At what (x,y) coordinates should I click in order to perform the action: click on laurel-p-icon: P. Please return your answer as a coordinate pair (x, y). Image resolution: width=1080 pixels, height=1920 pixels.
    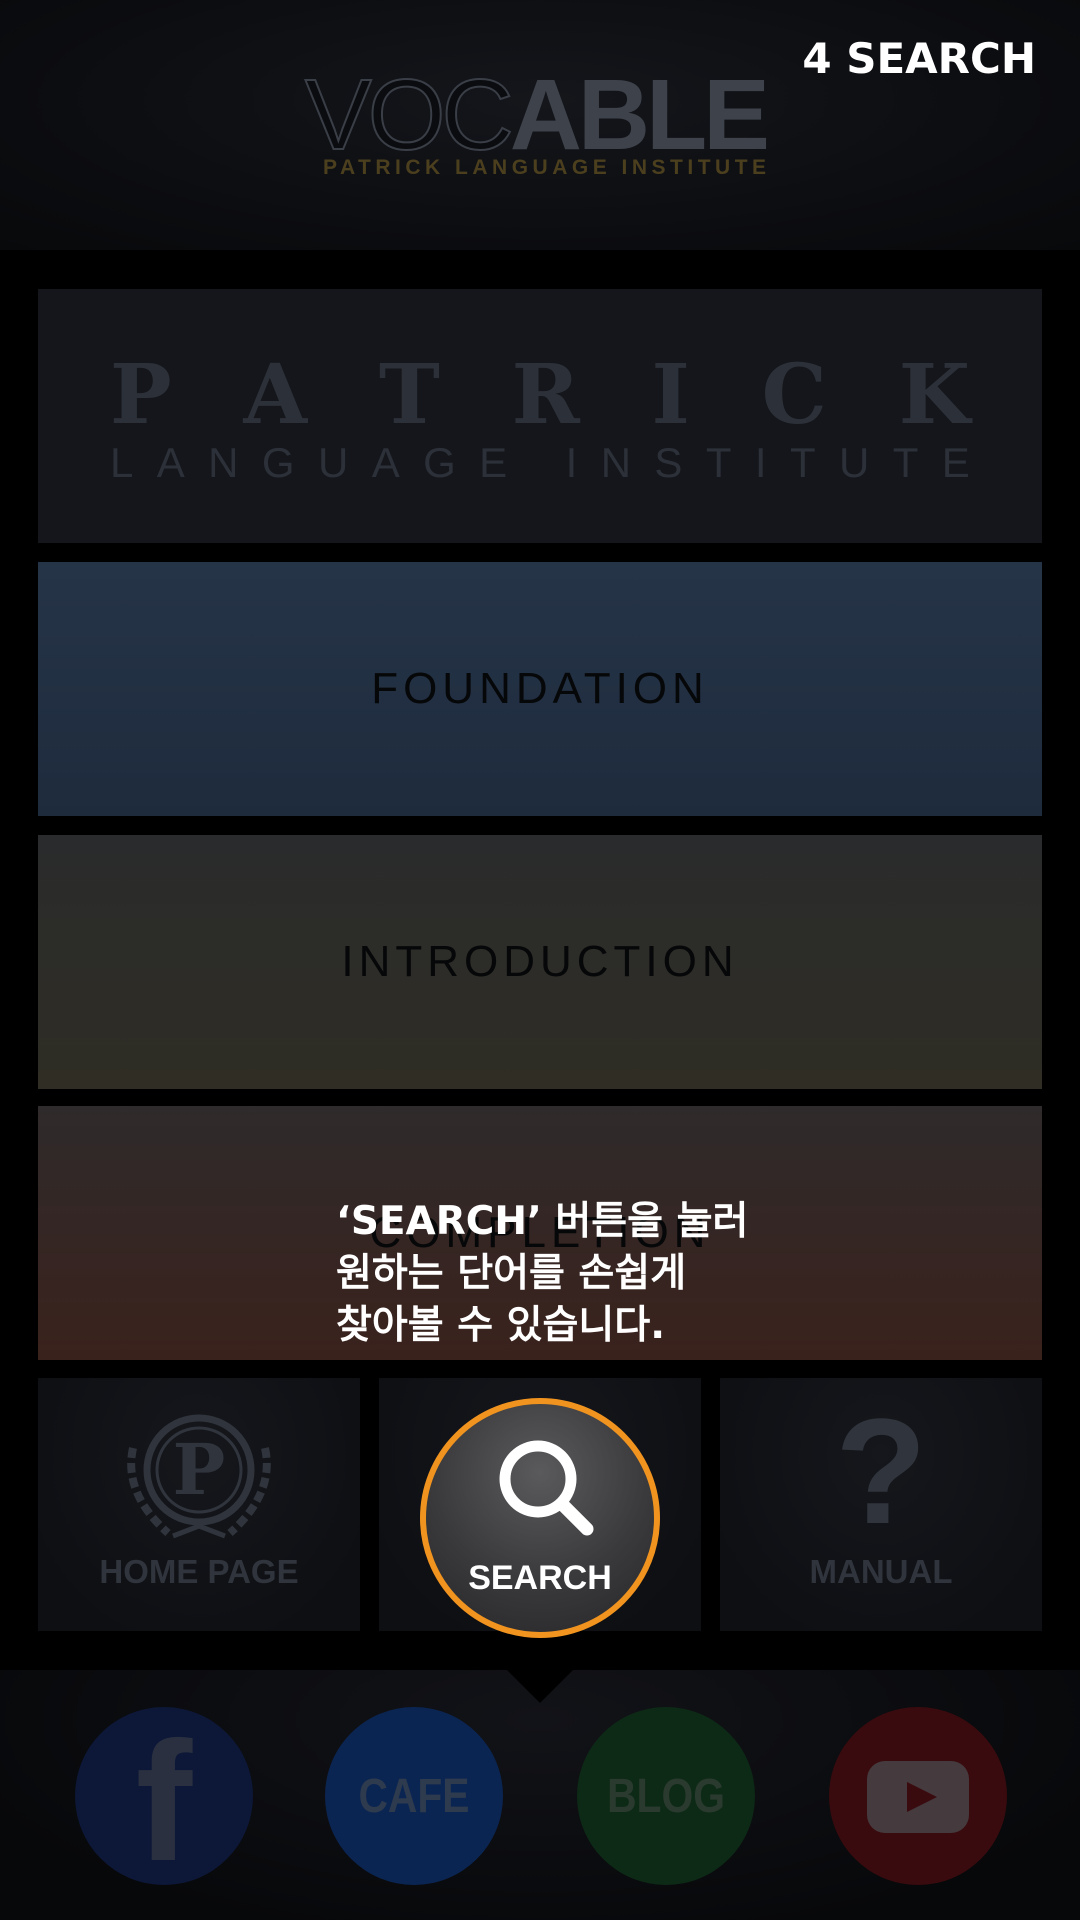
    Looking at the image, I should click on (199, 1476).